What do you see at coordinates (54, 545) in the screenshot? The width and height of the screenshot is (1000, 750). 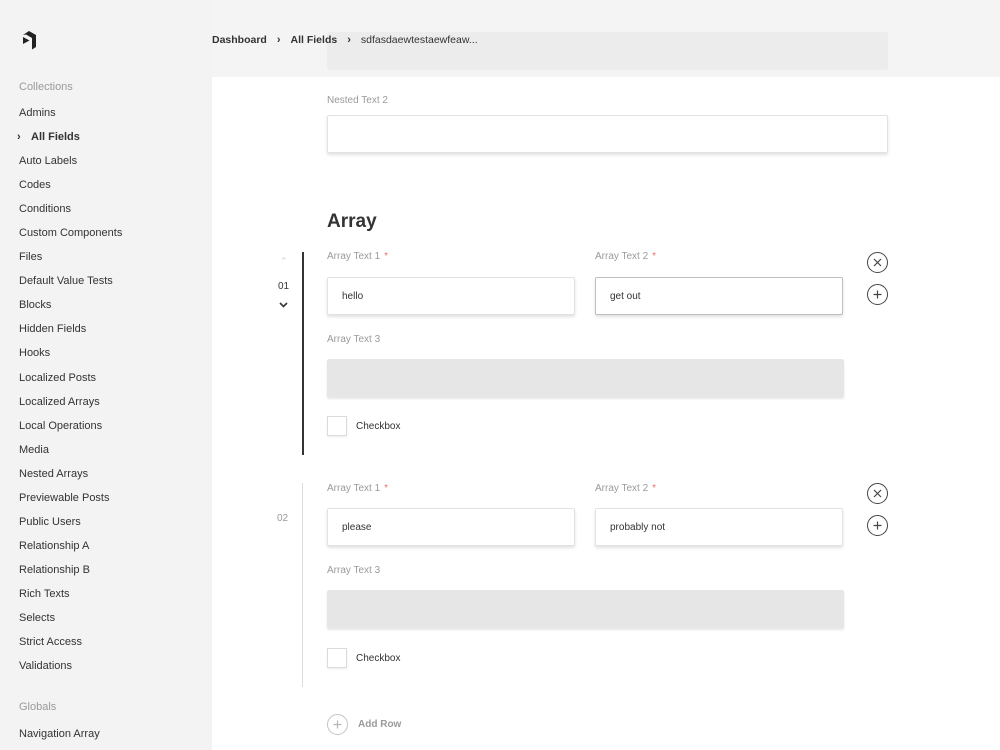 I see `sidebar-item-label: Relationship A` at bounding box center [54, 545].